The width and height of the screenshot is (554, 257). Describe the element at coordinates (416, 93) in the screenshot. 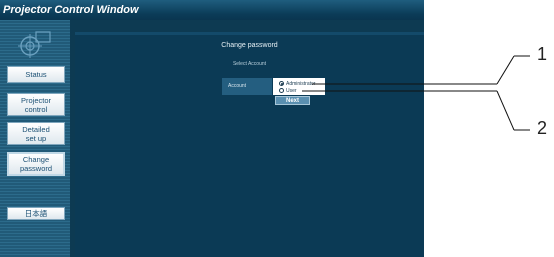

I see `callout-lines` at that location.